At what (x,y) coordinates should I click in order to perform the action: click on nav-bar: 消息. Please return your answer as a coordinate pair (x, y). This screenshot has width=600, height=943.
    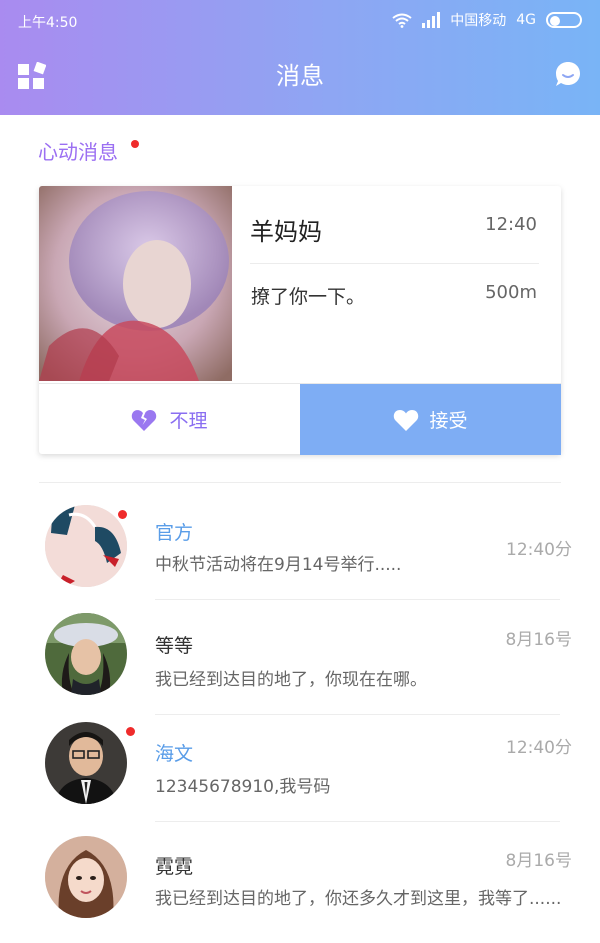
    Looking at the image, I should click on (300, 74).